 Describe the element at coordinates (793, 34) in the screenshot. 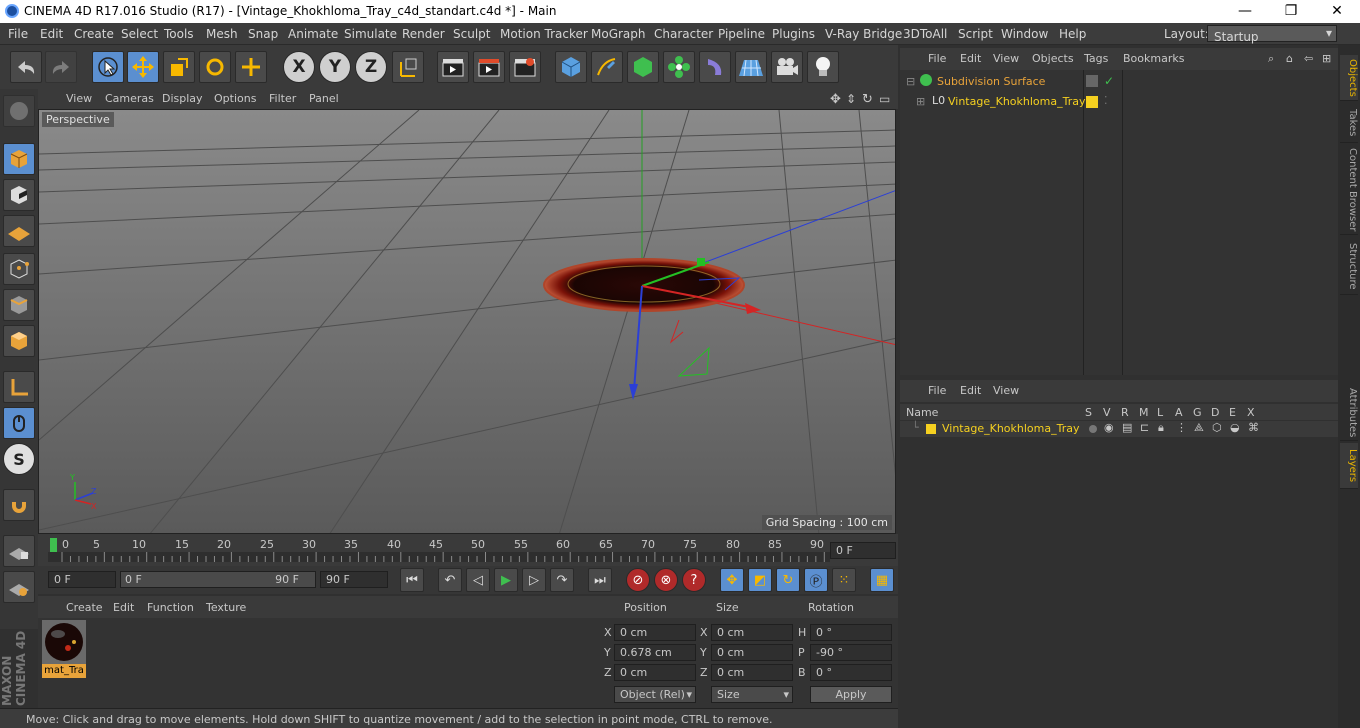

I see `menu-plugins: Plugins` at that location.